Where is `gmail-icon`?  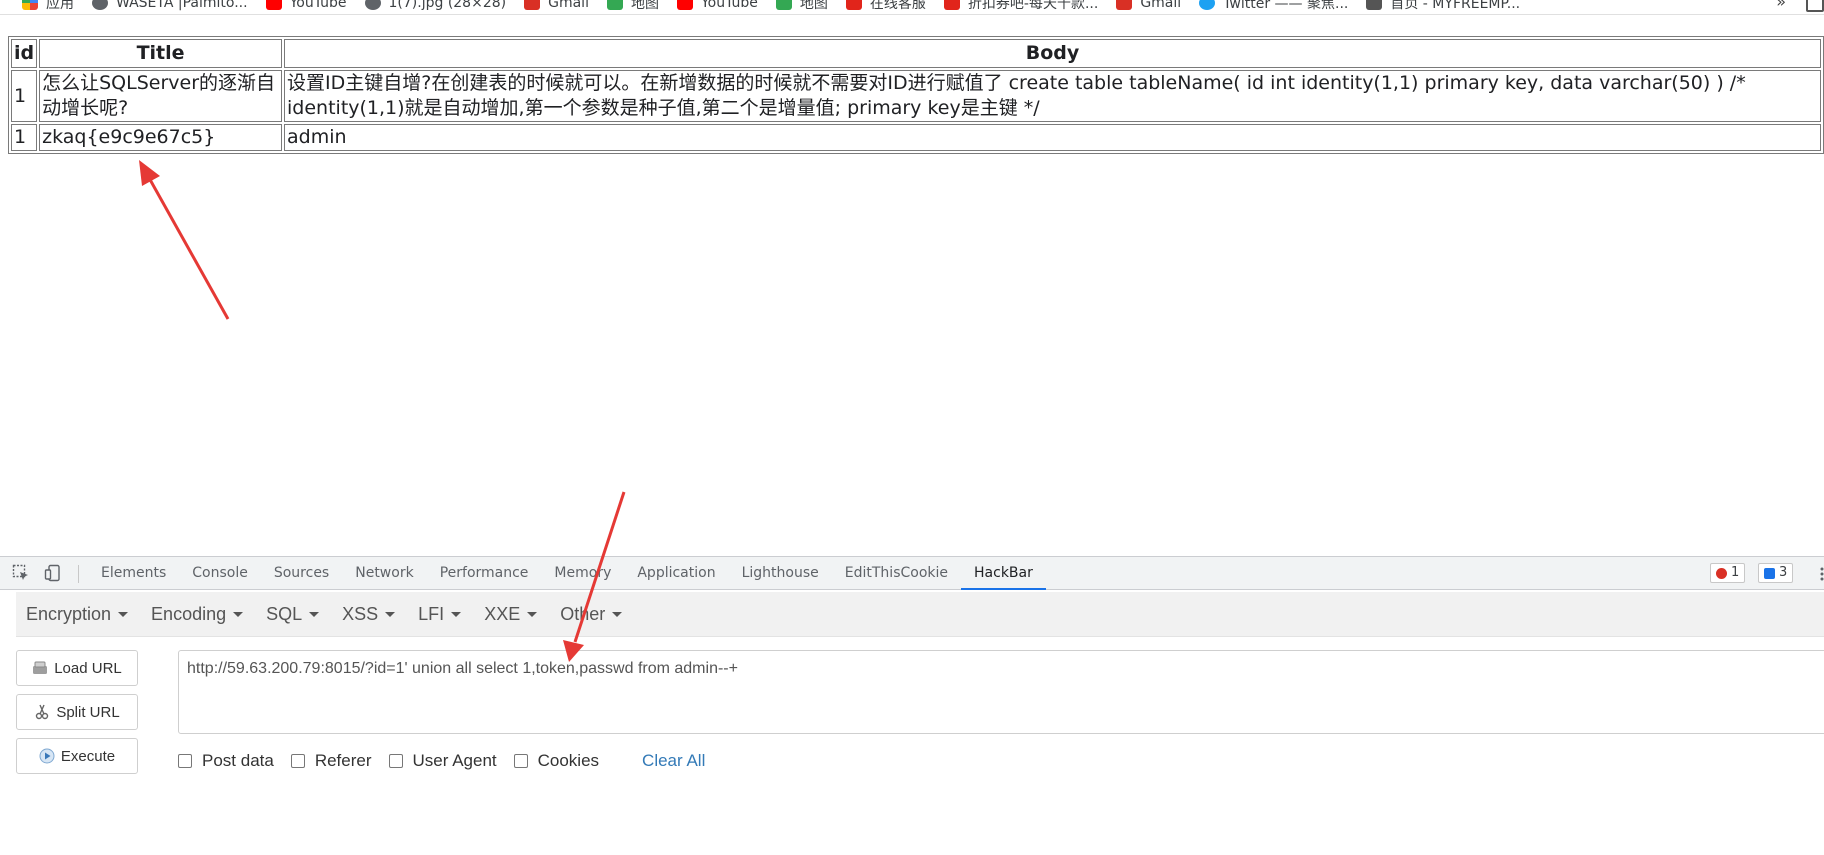 gmail-icon is located at coordinates (532, 5).